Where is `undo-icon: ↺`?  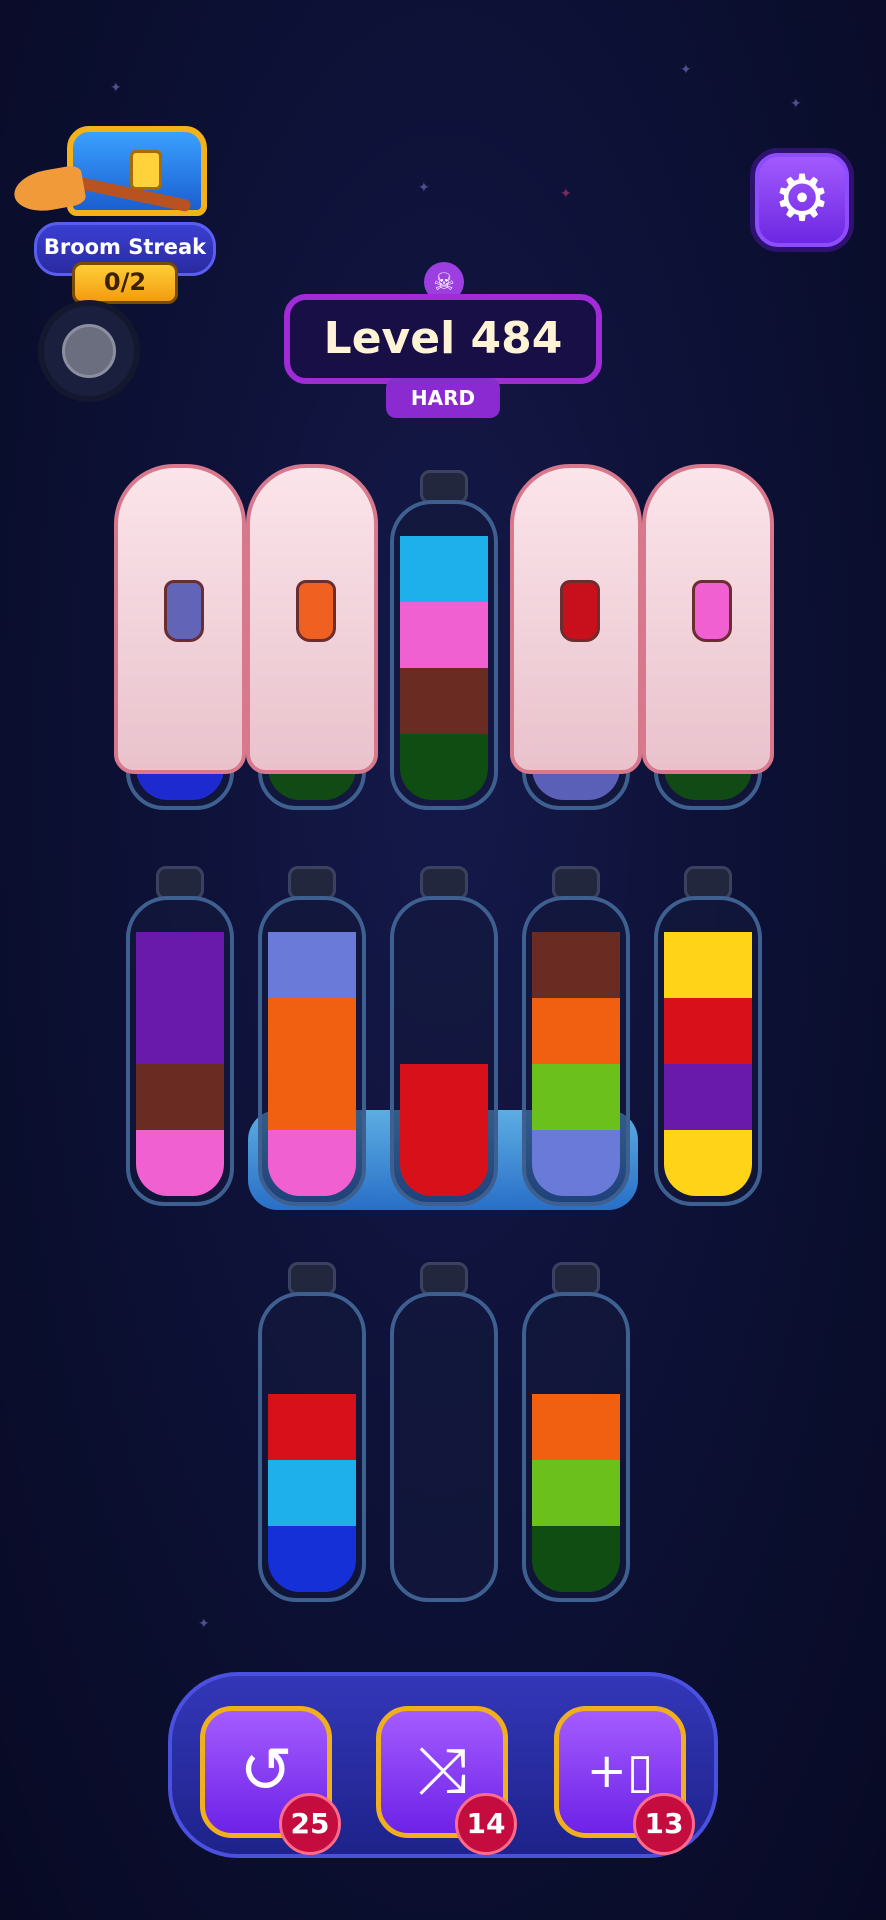 undo-icon: ↺ is located at coordinates (266, 1771).